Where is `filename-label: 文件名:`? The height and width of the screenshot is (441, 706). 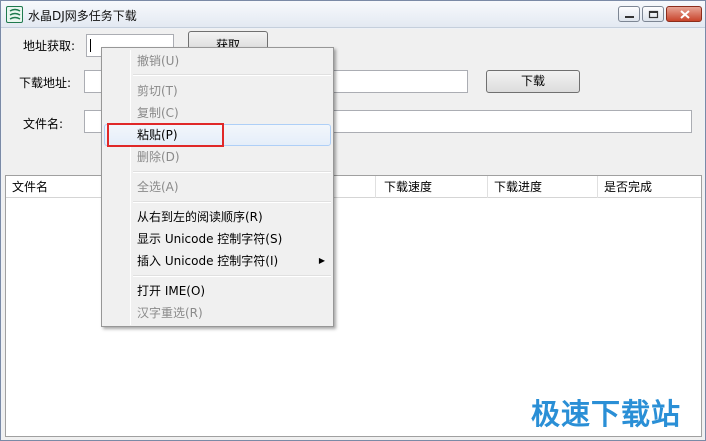
filename-label: 文件名: is located at coordinates (43, 124).